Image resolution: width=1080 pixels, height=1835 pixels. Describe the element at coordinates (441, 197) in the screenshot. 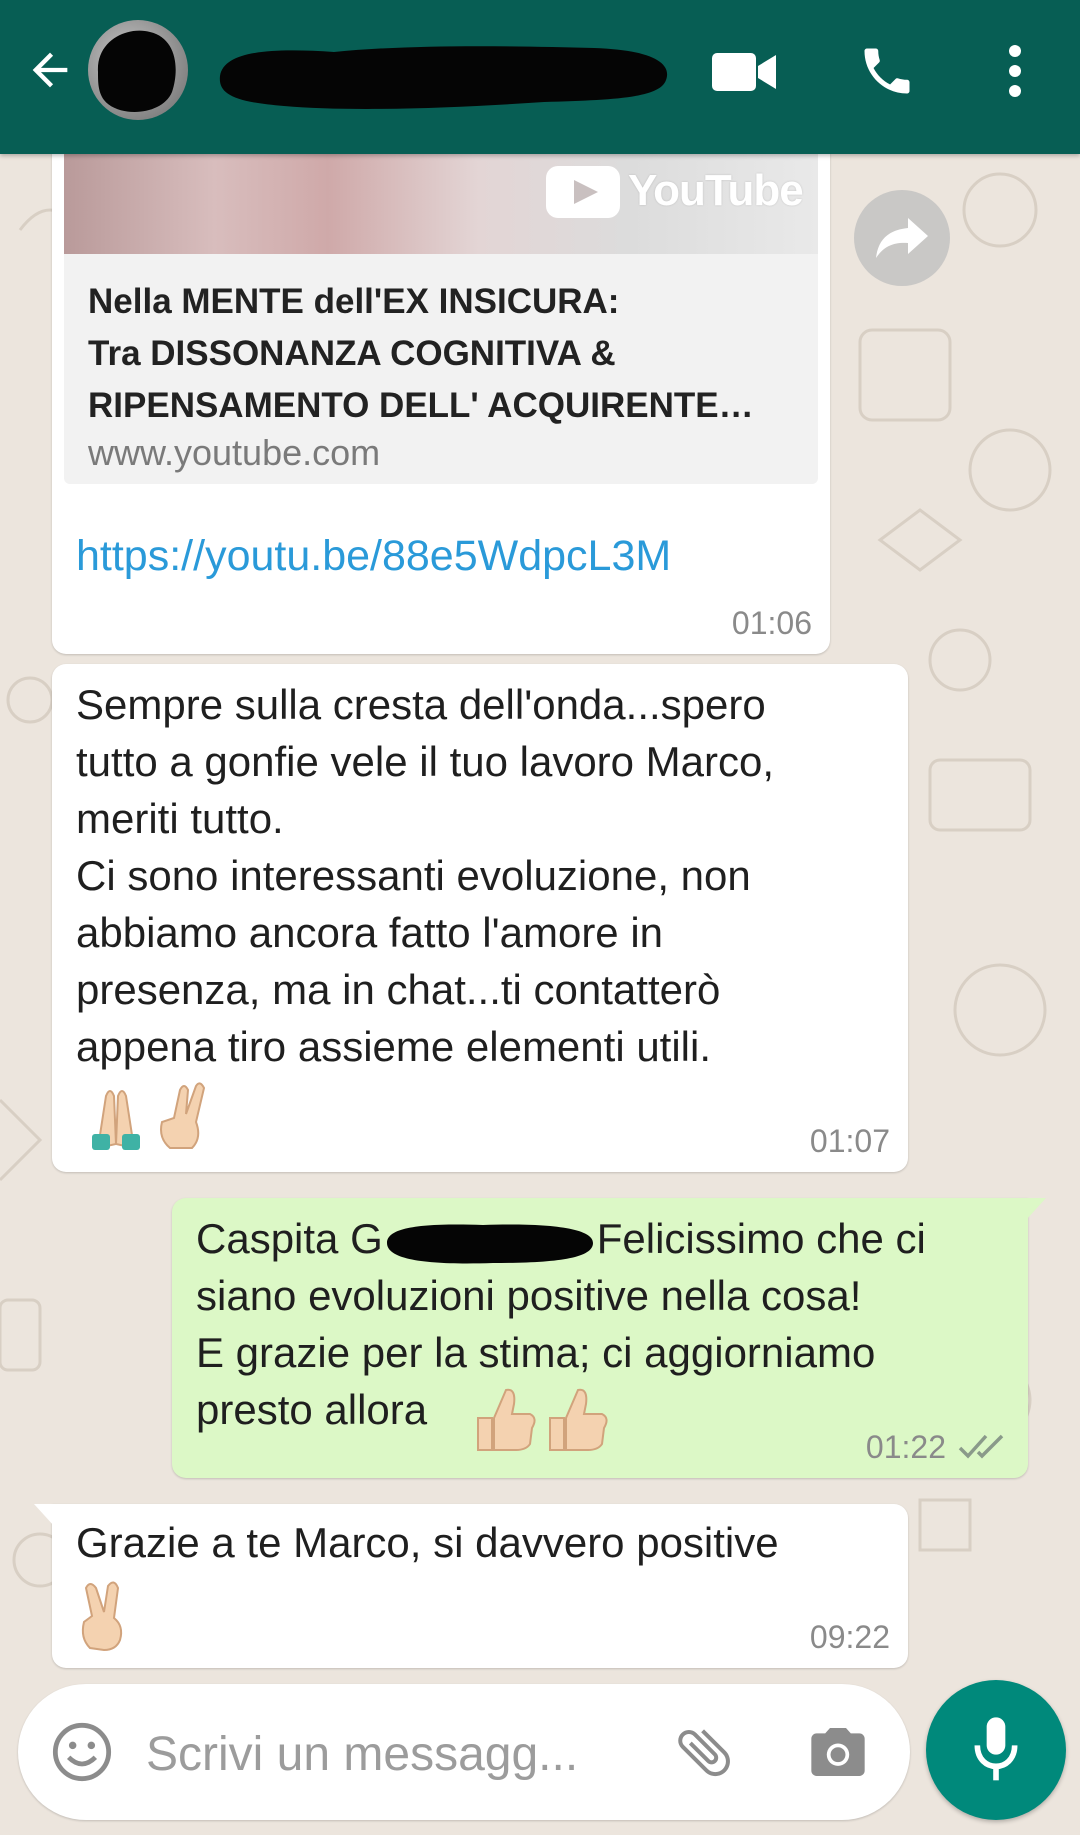

I see `video-thumbnail: YouTube` at that location.